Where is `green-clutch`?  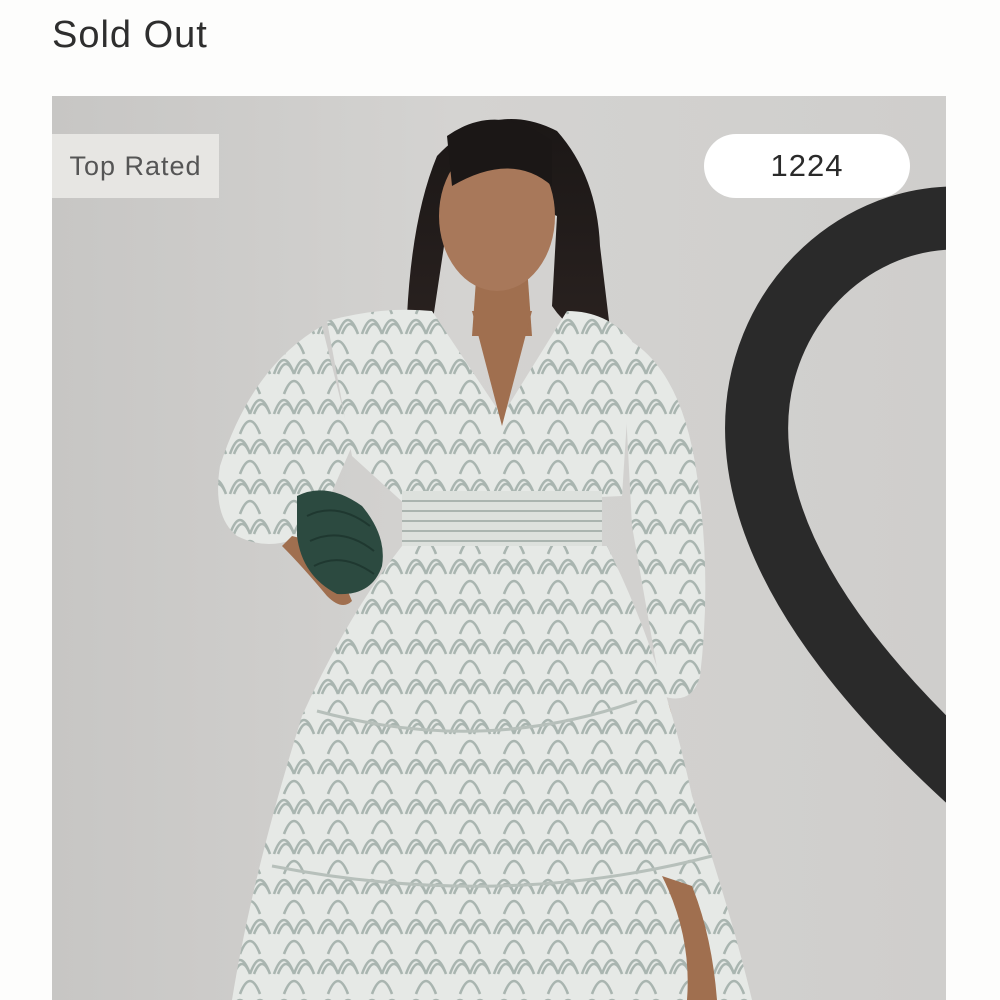 green-clutch is located at coordinates (340, 542).